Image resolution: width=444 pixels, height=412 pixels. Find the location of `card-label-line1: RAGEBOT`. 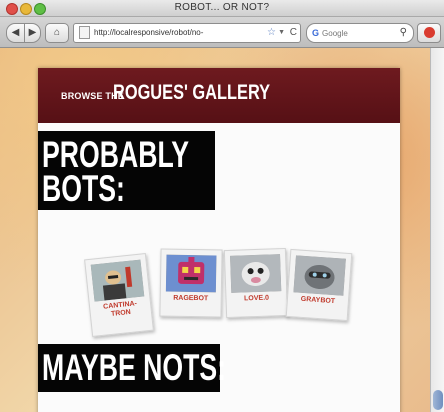

card-label-line1: RAGEBOT is located at coordinates (191, 298).